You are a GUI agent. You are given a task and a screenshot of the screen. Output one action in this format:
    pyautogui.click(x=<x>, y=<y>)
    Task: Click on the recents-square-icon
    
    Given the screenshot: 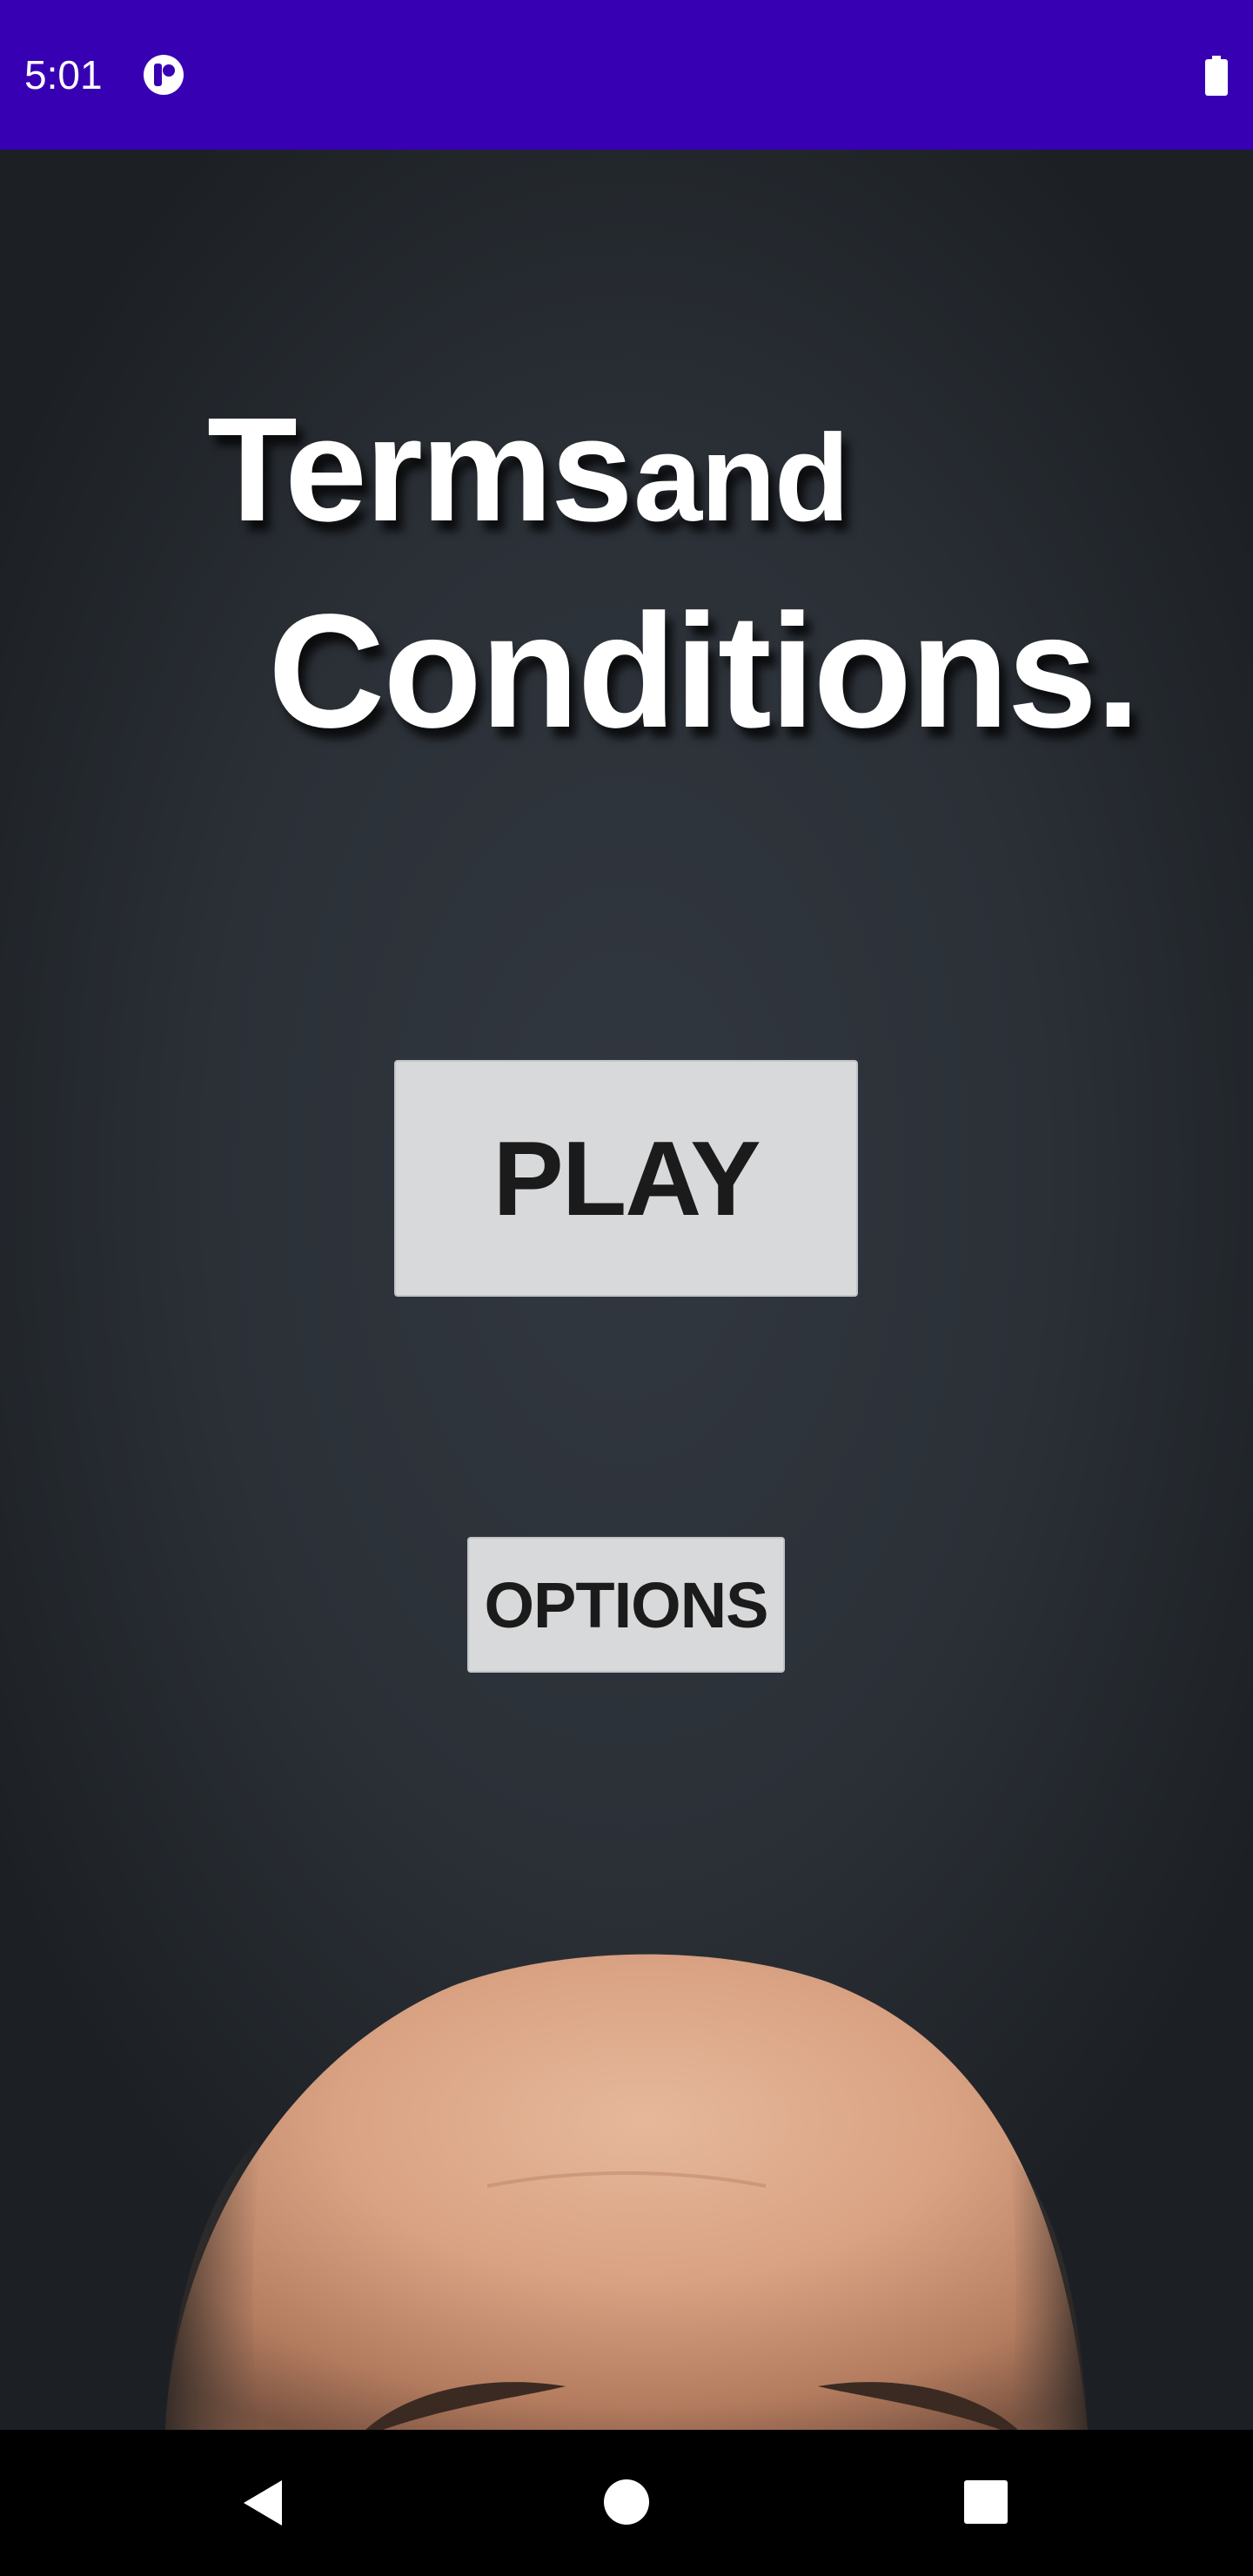 What is the action you would take?
    pyautogui.click(x=986, y=2502)
    